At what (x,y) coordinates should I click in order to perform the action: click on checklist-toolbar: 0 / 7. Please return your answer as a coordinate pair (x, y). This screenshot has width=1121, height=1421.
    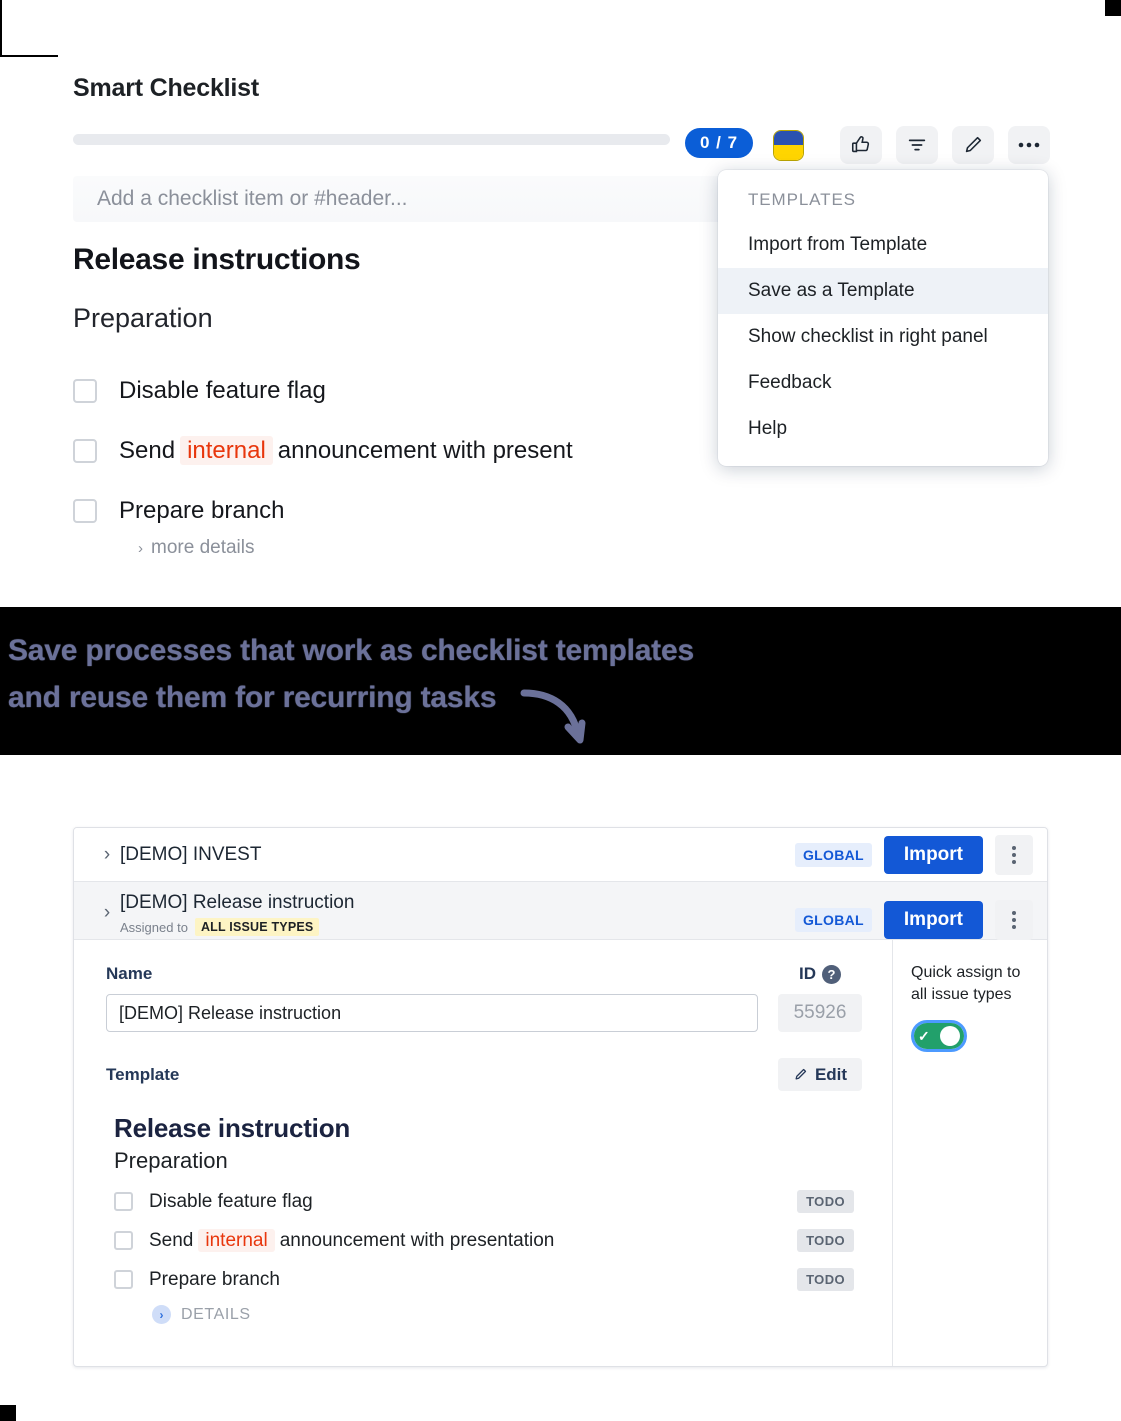
    Looking at the image, I should click on (561, 145).